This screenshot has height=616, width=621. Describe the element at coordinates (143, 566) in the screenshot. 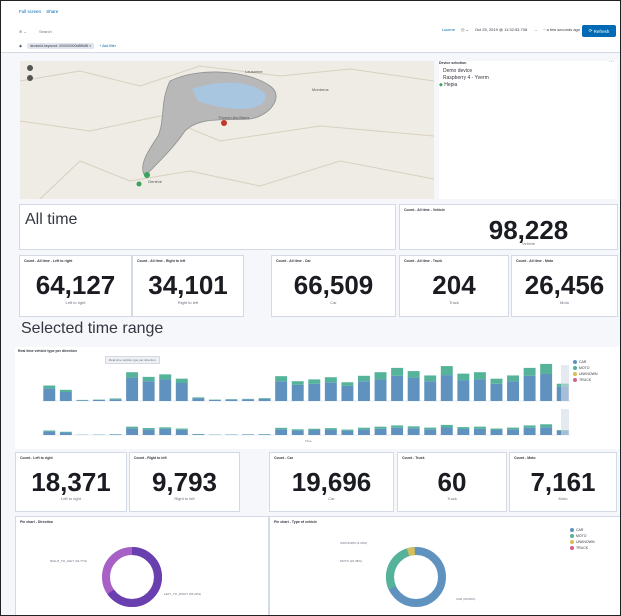

I see `pie-direction-chart` at that location.